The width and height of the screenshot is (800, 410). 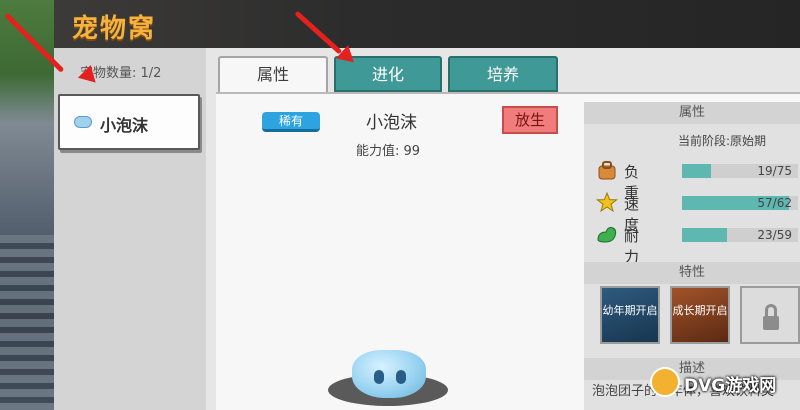 What do you see at coordinates (389, 374) in the screenshot?
I see `bubble-pet-model` at bounding box center [389, 374].